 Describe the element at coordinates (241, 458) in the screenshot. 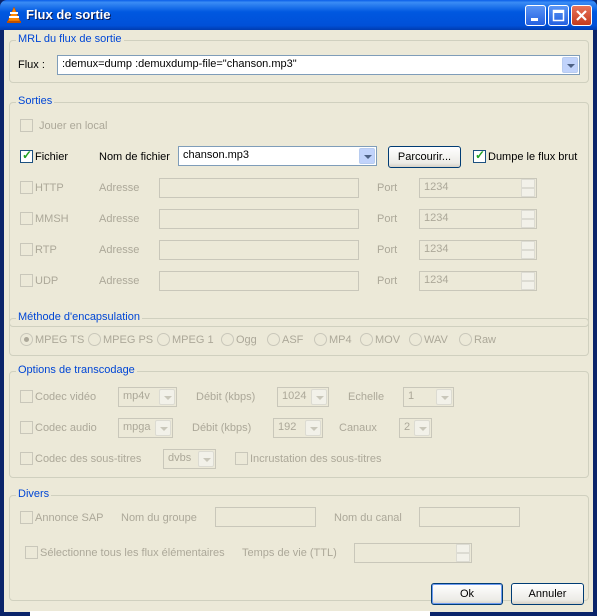

I see `subtitle-overlay-checkbox` at that location.